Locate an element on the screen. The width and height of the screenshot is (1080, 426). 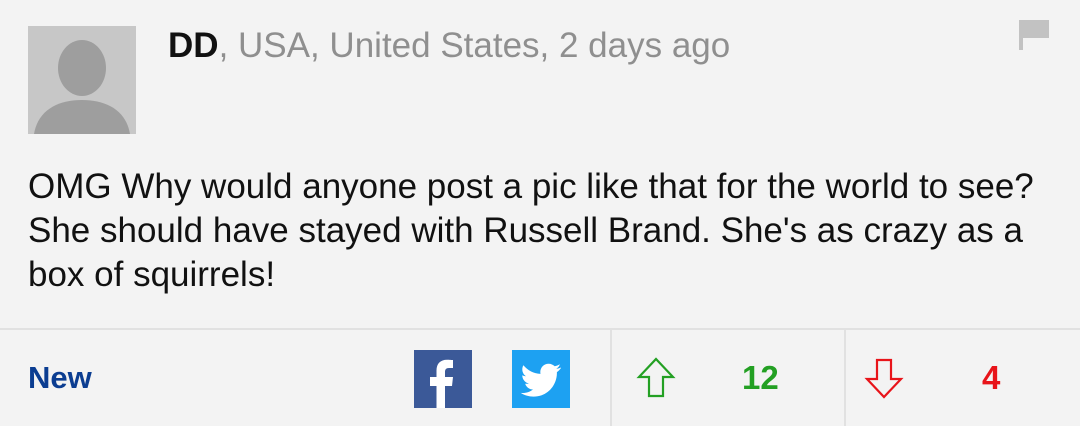
twitter-share-button is located at coordinates (541, 379).